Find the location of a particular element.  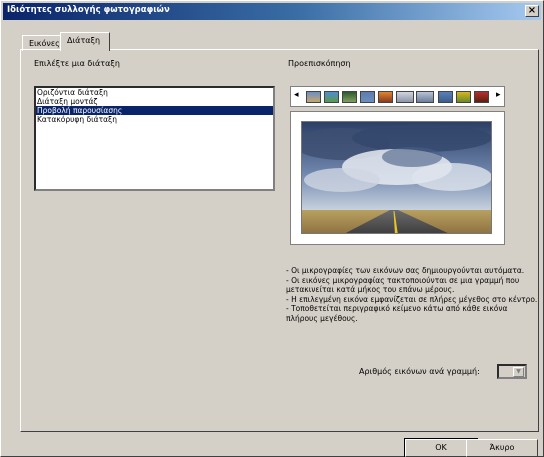

images-per-row-label: Αριθμός εικόνων ανά γραμμή: is located at coordinates (419, 371).